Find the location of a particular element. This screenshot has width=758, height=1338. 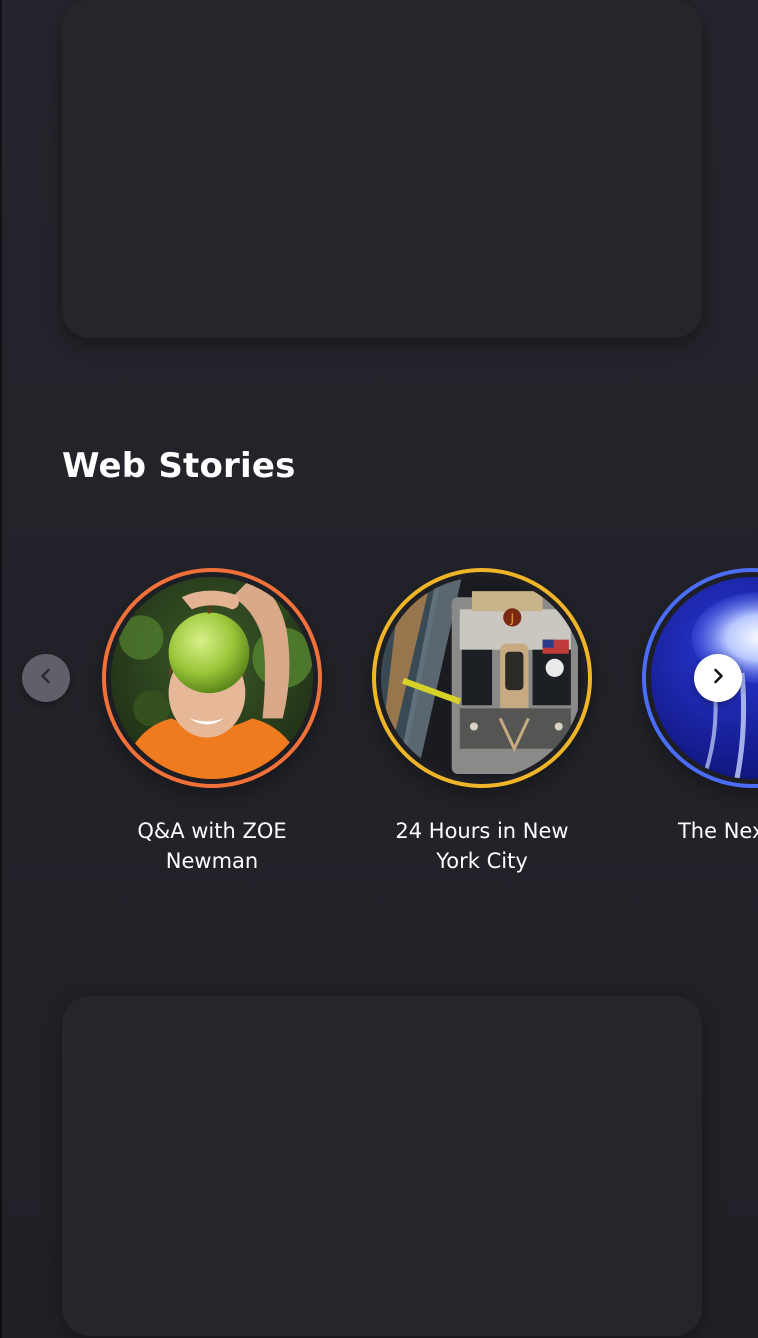

woman-holding-apple-image is located at coordinates (212, 678).